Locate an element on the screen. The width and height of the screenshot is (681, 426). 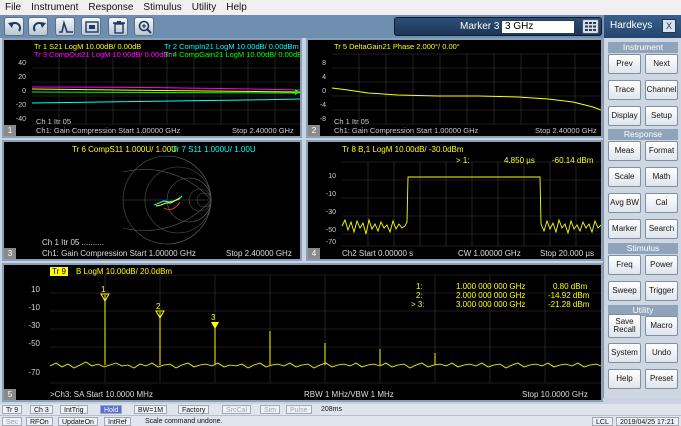
redo-button is located at coordinates (38, 26).